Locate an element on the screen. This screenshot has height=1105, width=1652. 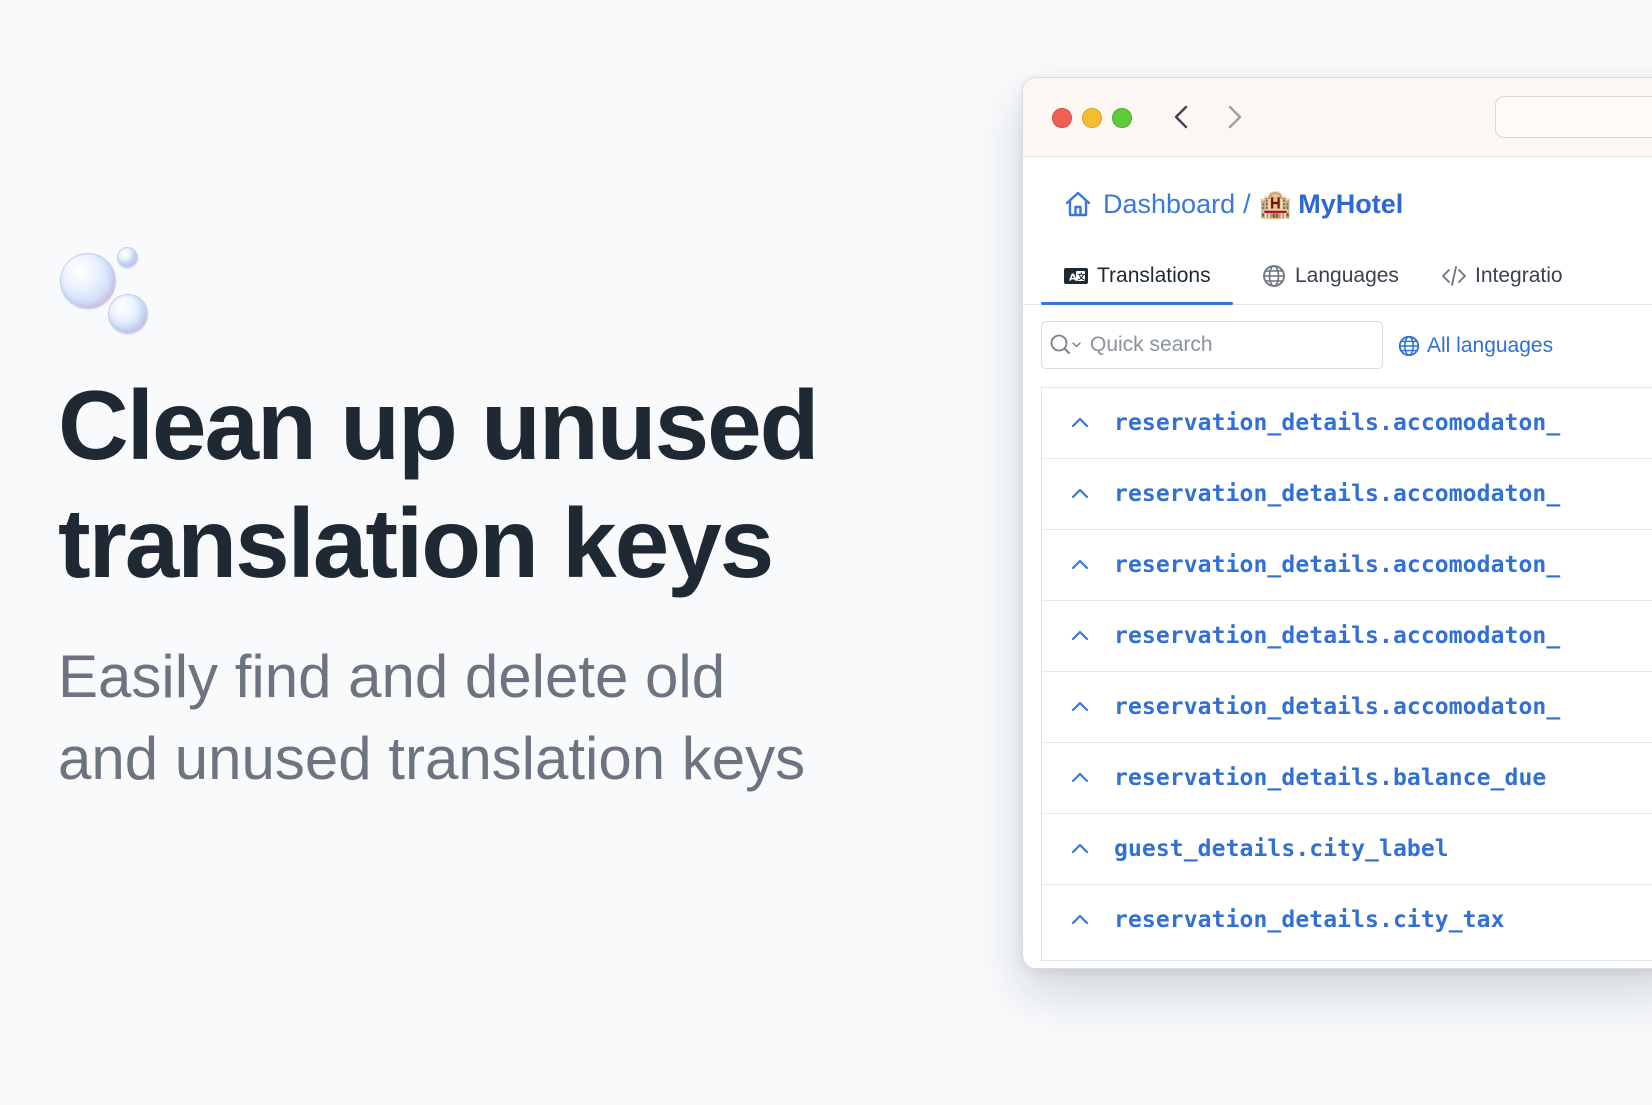
svg-text: 文 is located at coordinates (1081, 276).